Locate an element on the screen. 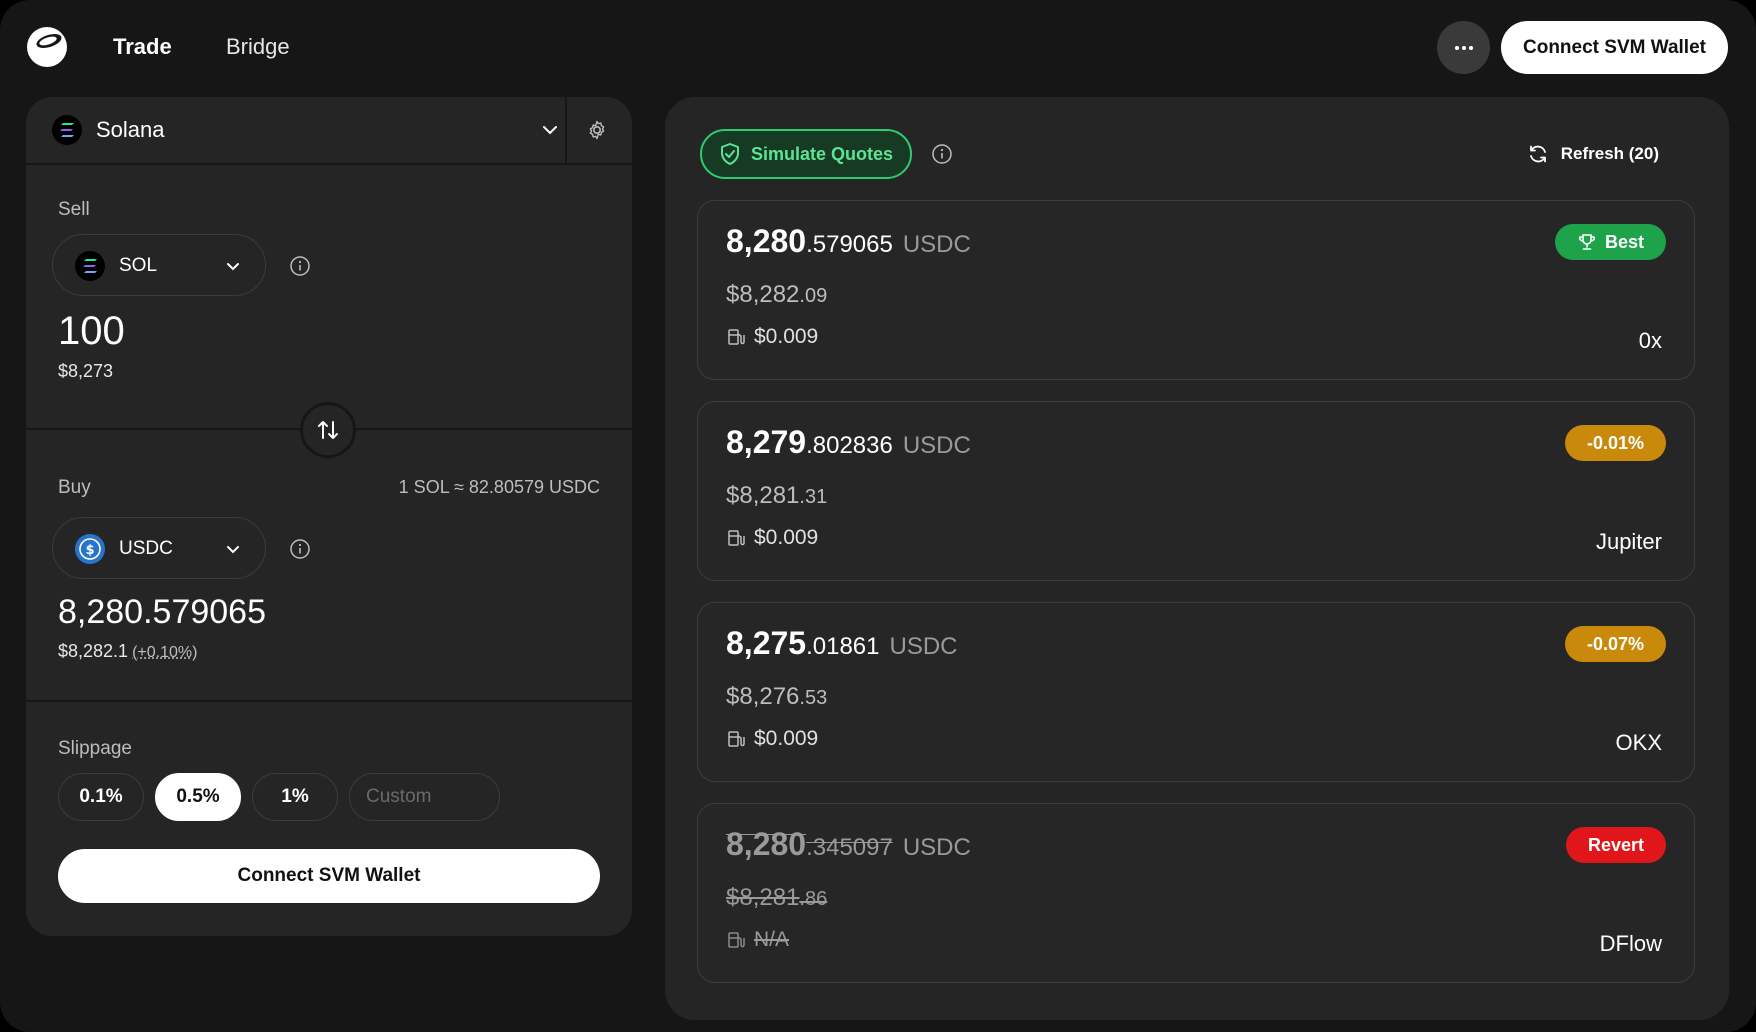 This screenshot has width=1756, height=1032. slippage-option-0-1: 0.1% is located at coordinates (101, 797).